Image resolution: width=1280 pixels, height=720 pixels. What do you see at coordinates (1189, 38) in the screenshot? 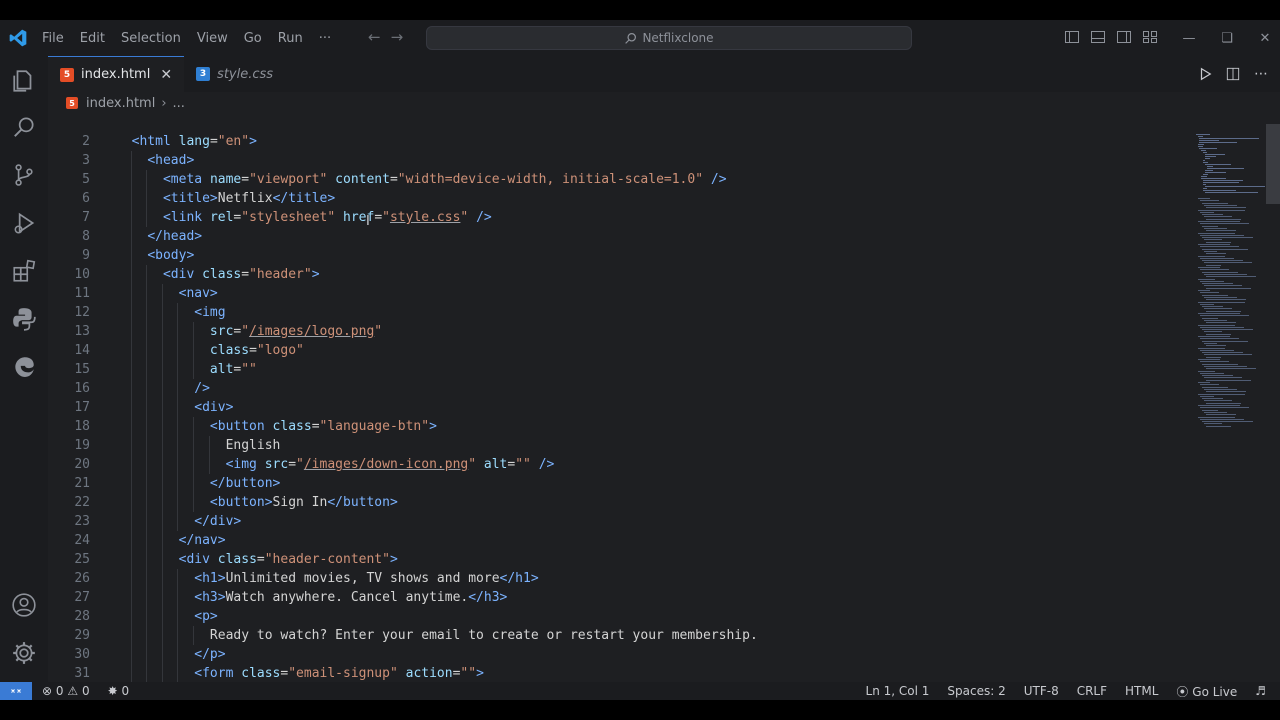
I see `minimize-icon: —` at bounding box center [1189, 38].